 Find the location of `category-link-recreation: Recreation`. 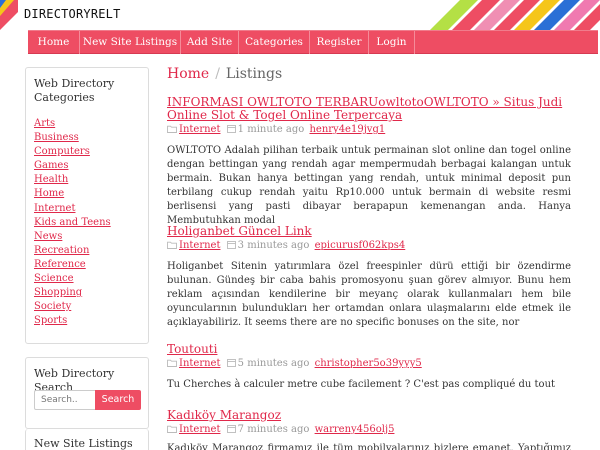

category-link-recreation: Recreation is located at coordinates (61, 250).